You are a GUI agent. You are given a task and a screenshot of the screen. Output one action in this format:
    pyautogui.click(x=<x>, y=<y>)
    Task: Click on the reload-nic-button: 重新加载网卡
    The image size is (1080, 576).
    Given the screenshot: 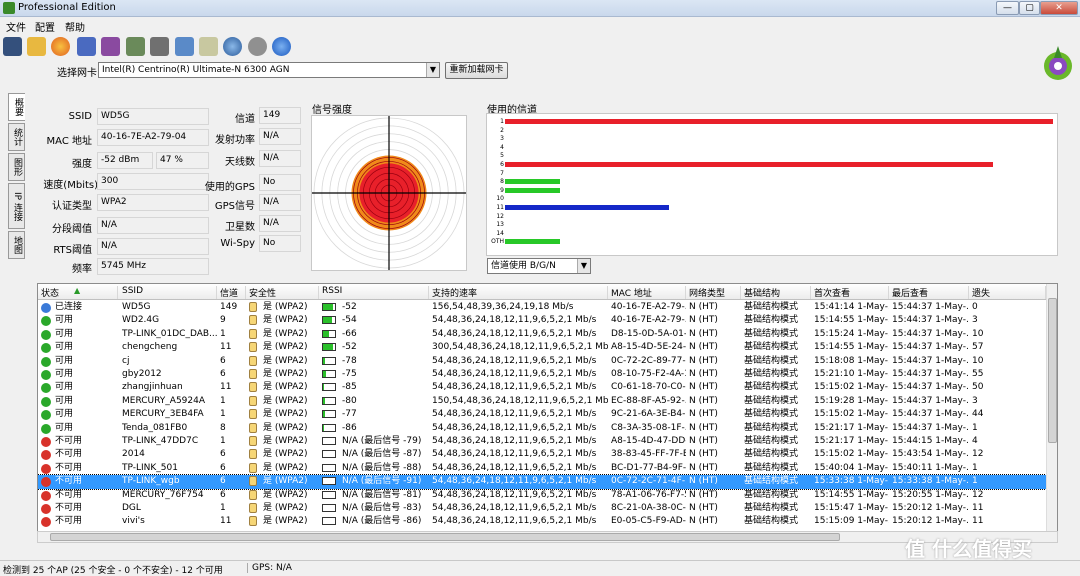 What is the action you would take?
    pyautogui.click(x=476, y=70)
    